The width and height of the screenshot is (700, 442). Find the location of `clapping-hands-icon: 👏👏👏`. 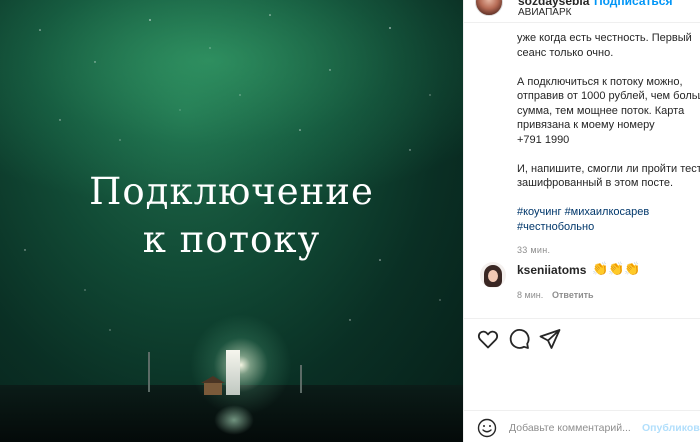

clapping-hands-icon: 👏👏👏 is located at coordinates (616, 268).